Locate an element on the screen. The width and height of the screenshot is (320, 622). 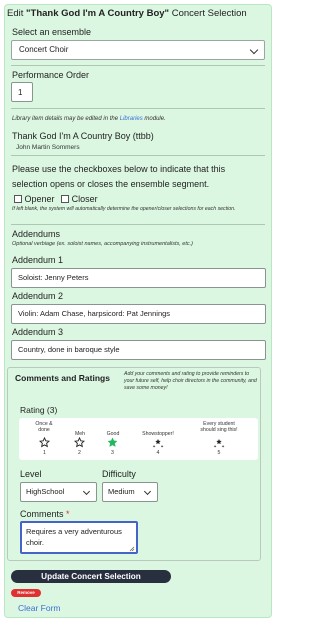
update-concert-selection-button: Update Concert Selection is located at coordinates (91, 576).